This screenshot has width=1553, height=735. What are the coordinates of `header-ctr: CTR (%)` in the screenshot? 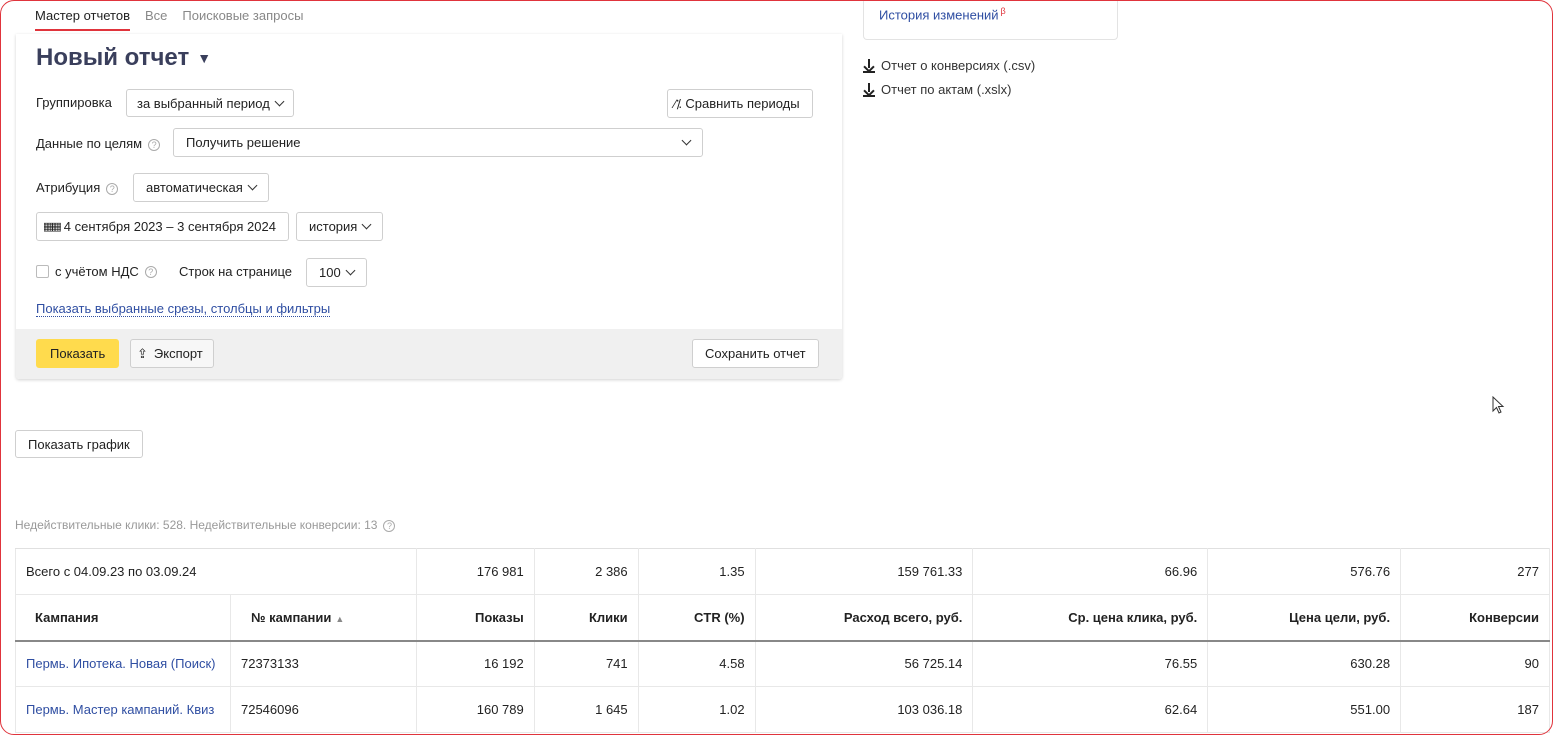 It's located at (697, 618).